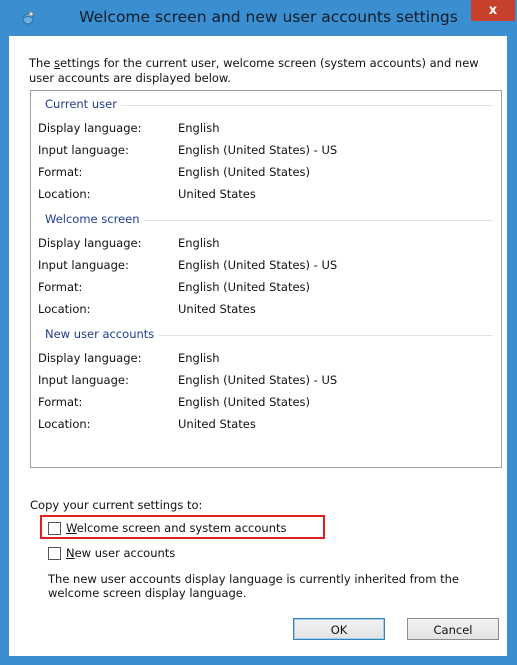 This screenshot has height=665, width=517. Describe the element at coordinates (125, 553) in the screenshot. I see `newuser-label-rest: ew user accounts` at that location.